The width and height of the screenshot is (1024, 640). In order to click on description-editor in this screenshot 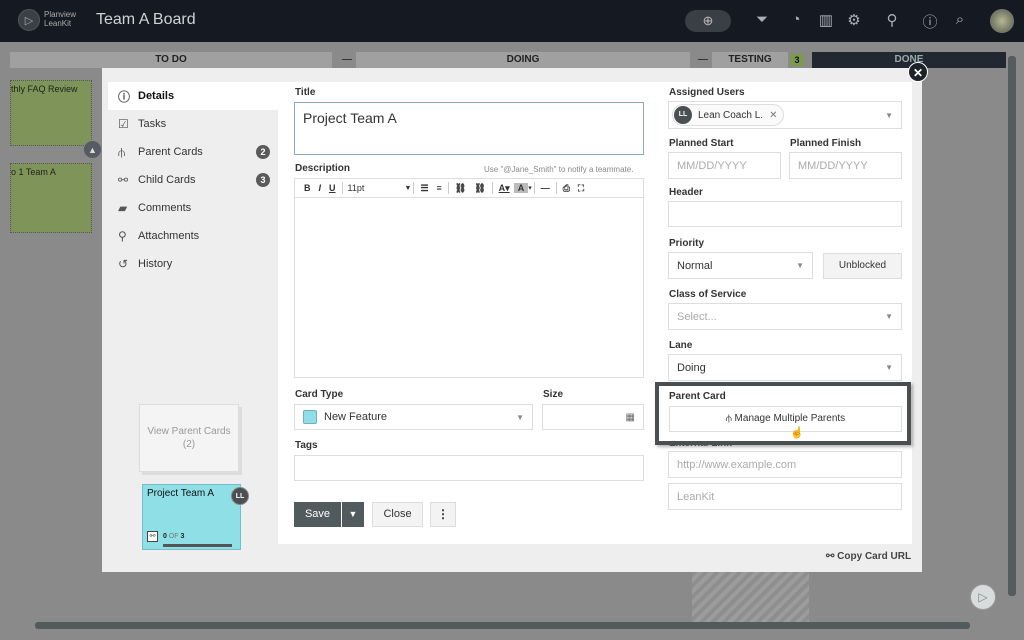, I will do `click(469, 287)`.